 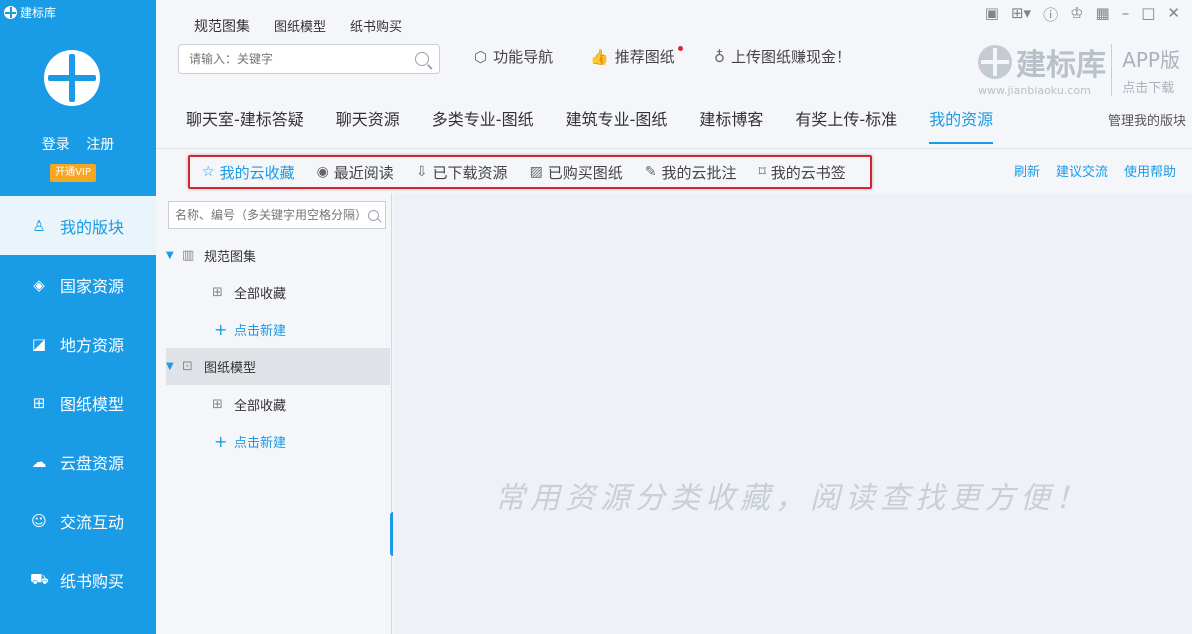 I want to click on brand-logo: 建标库 www.jianbiaoku.com, so click(x=1042, y=68).